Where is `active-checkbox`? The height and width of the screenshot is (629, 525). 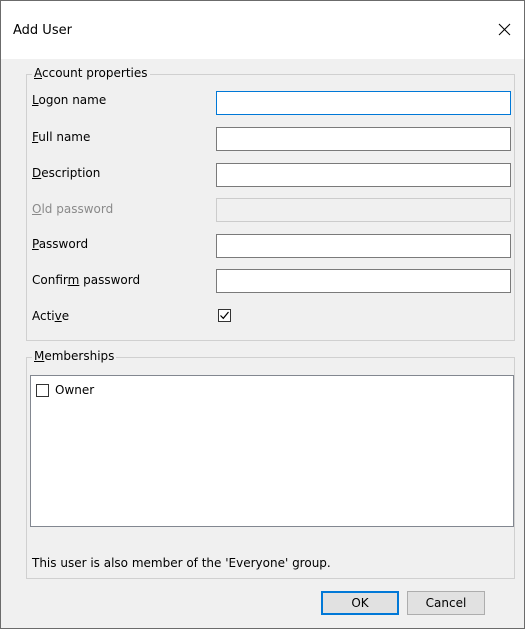 active-checkbox is located at coordinates (224, 315).